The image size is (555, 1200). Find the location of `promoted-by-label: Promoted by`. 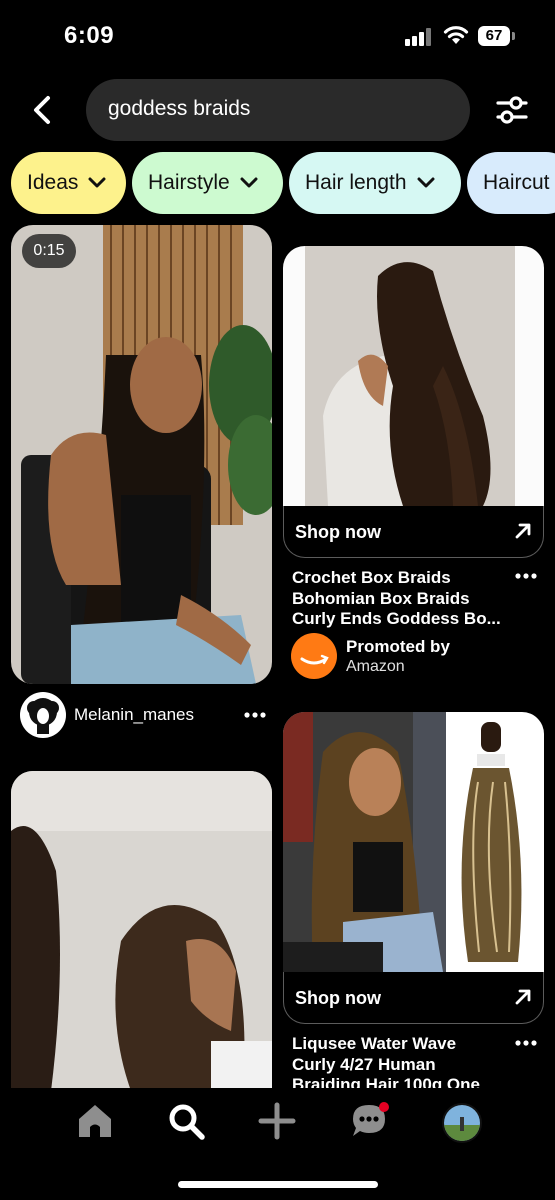

promoted-by-label: Promoted by is located at coordinates (398, 646).